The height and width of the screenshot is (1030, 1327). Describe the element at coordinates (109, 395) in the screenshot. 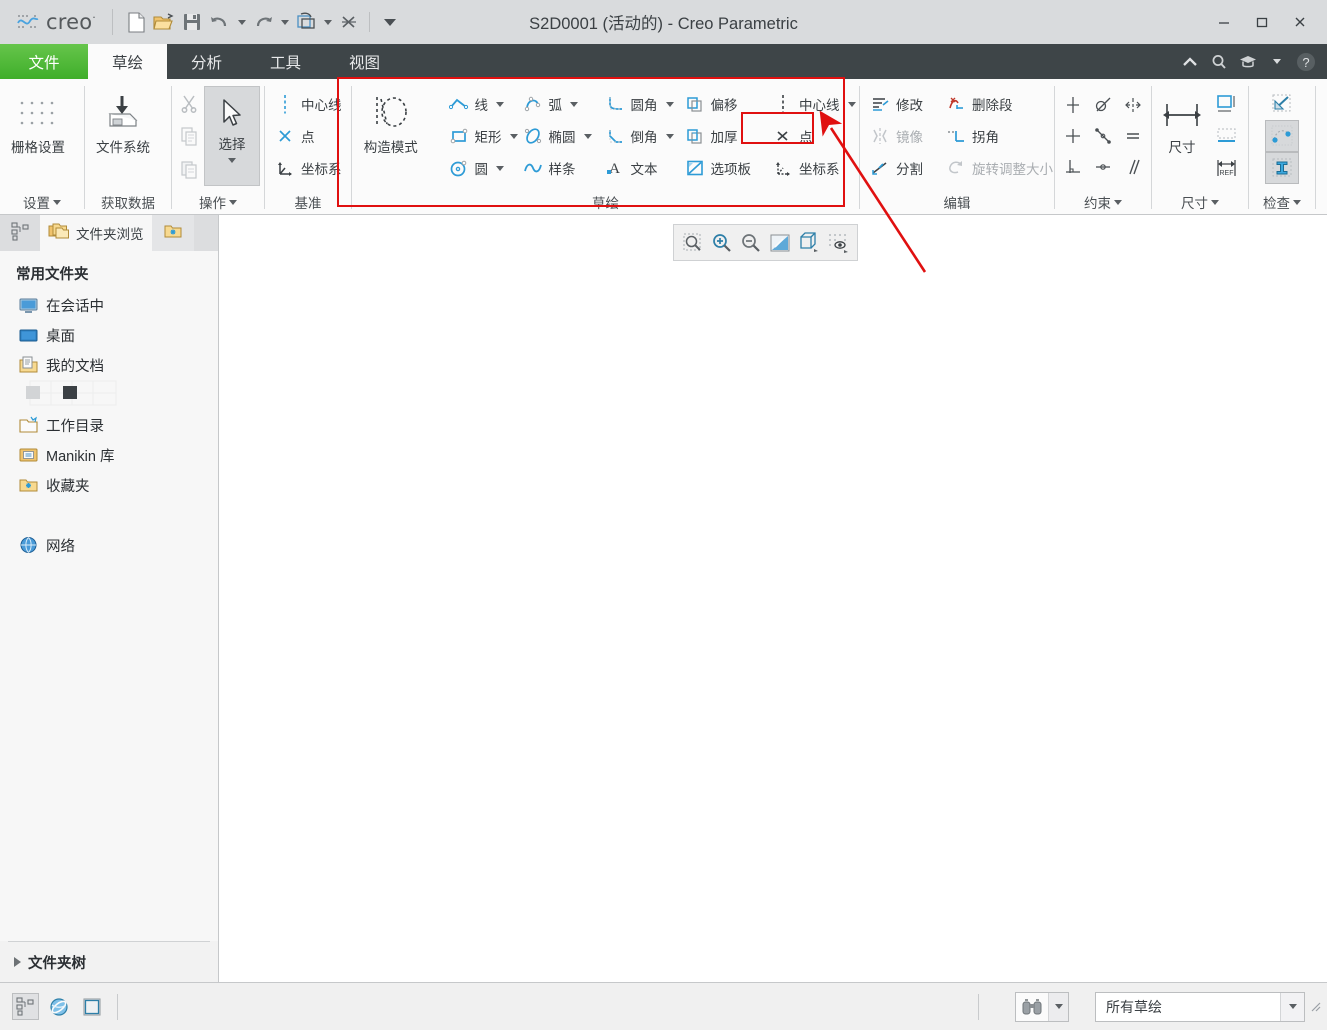

I see `unnamed-item` at that location.